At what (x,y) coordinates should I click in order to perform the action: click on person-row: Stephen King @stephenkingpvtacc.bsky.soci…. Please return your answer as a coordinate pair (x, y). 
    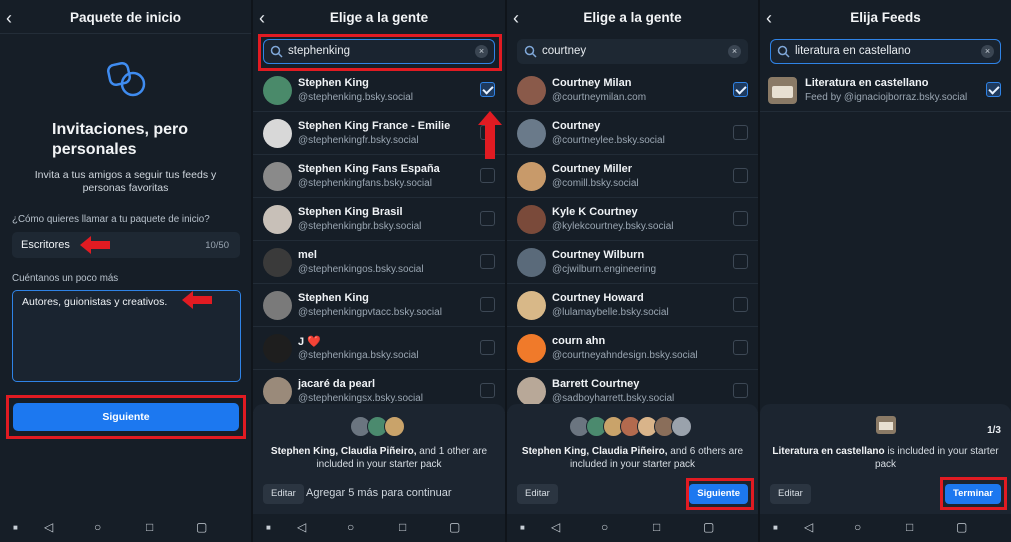
    Looking at the image, I should click on (379, 305).